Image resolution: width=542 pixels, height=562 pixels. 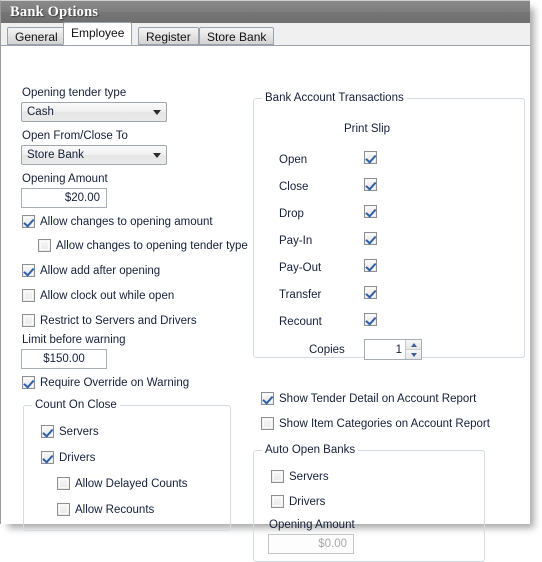 What do you see at coordinates (94, 155) in the screenshot?
I see `open-from-close-to-combo: Store Bank` at bounding box center [94, 155].